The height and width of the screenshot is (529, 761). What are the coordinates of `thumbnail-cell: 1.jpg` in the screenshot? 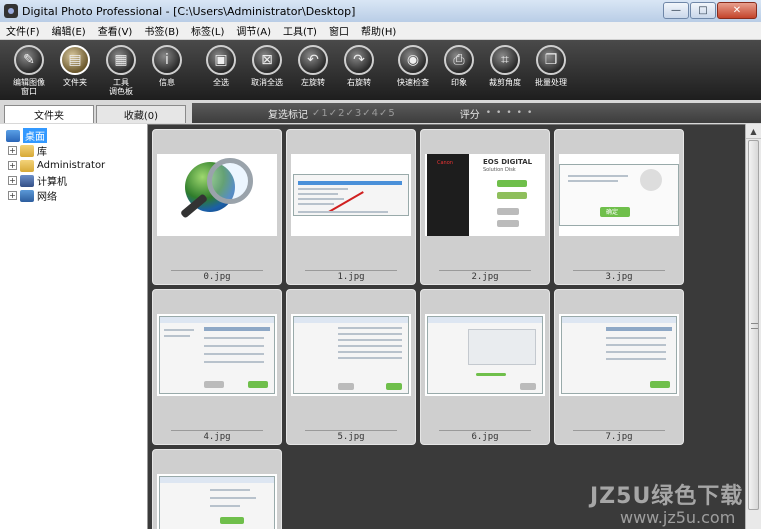 It's located at (351, 207).